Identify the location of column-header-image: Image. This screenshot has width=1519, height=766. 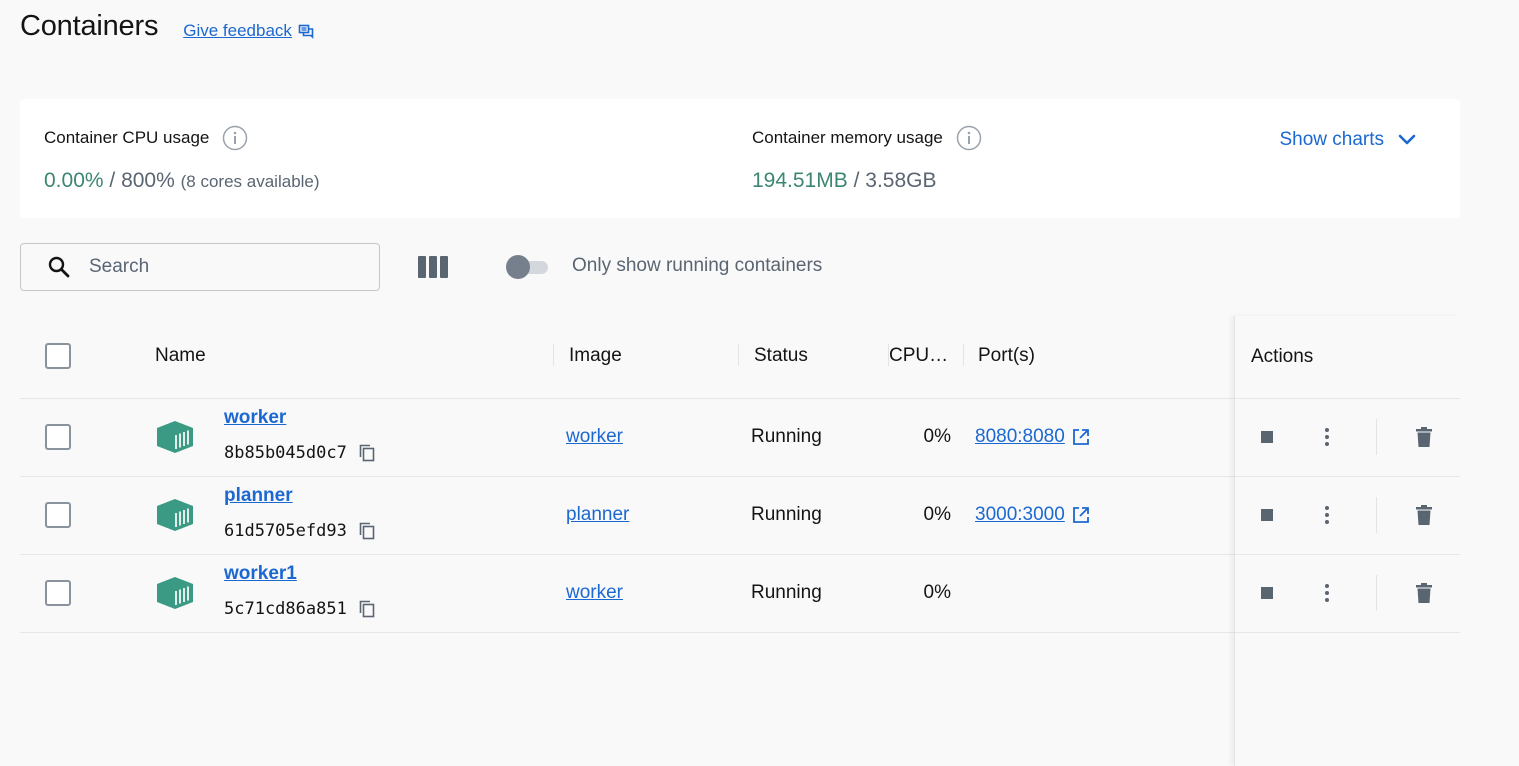
(595, 356).